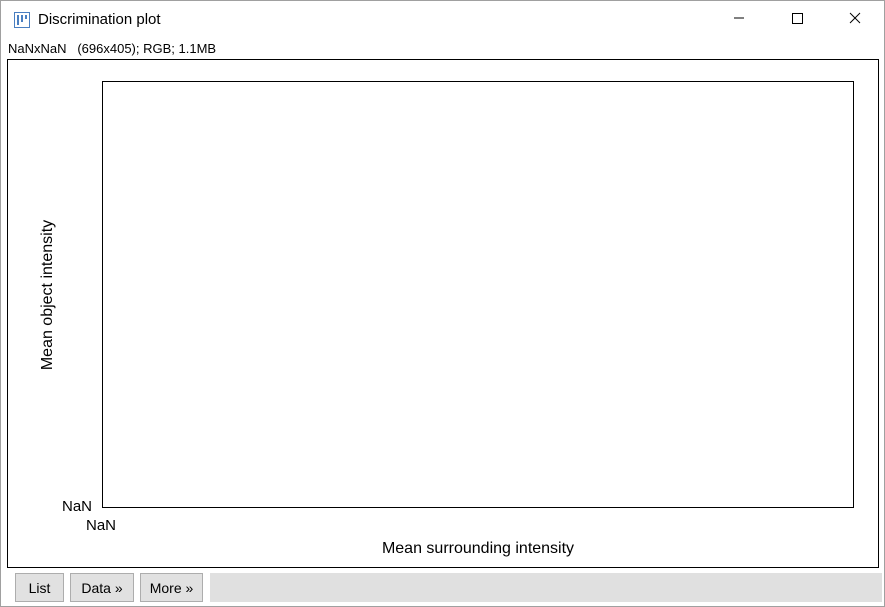  I want to click on list-button: List, so click(39, 587).